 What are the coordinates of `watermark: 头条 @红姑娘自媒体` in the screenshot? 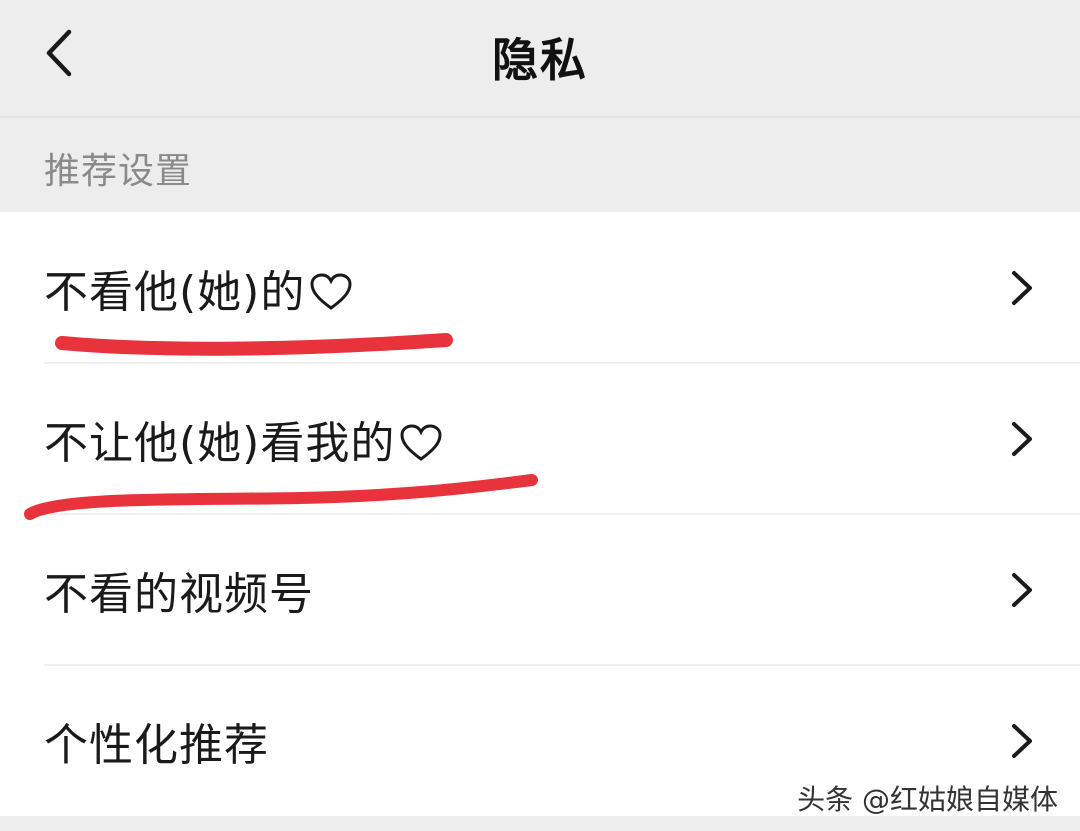 It's located at (927, 799).